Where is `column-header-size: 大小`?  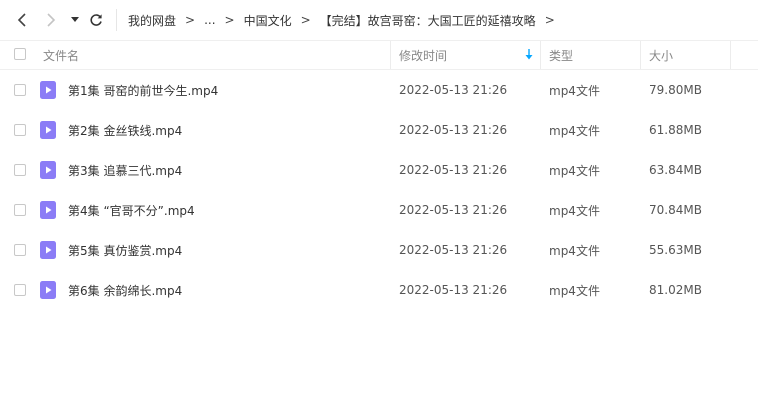
column-header-size: 大小 is located at coordinates (661, 55).